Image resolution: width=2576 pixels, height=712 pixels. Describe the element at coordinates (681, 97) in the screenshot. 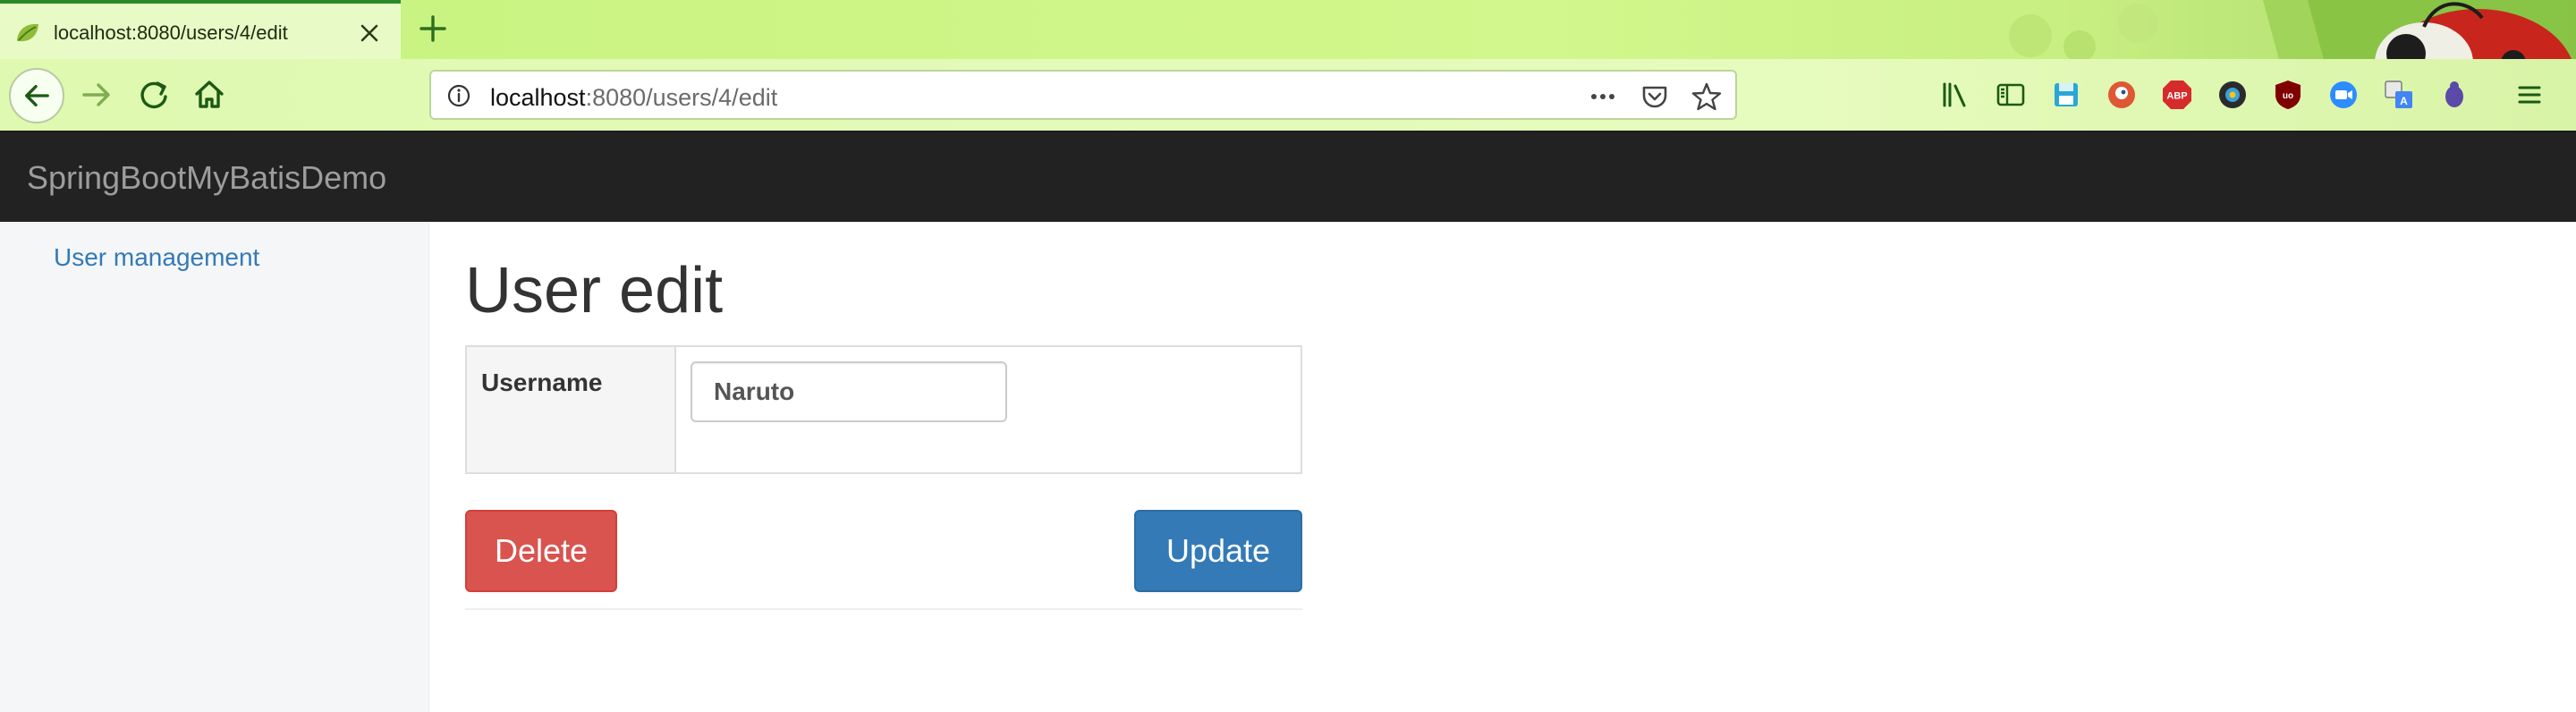

I see `url-path: :8080/users/4/edit` at that location.